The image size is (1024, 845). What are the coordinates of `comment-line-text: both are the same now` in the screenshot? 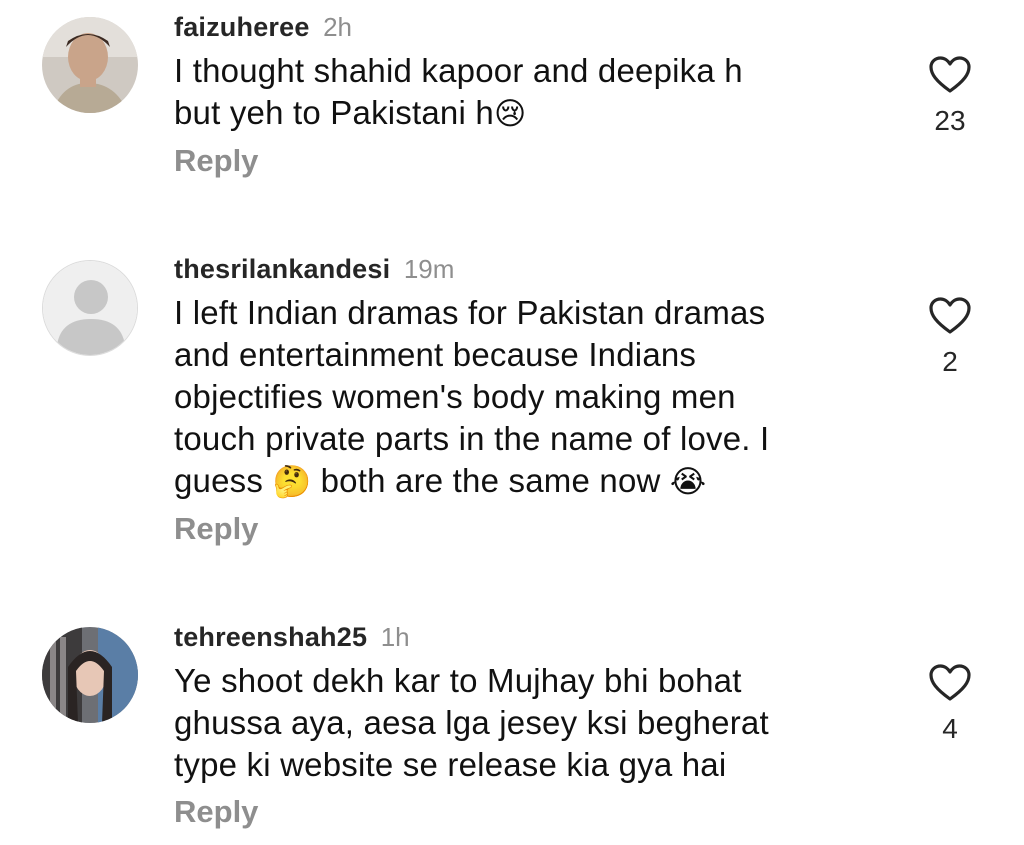 It's located at (490, 480).